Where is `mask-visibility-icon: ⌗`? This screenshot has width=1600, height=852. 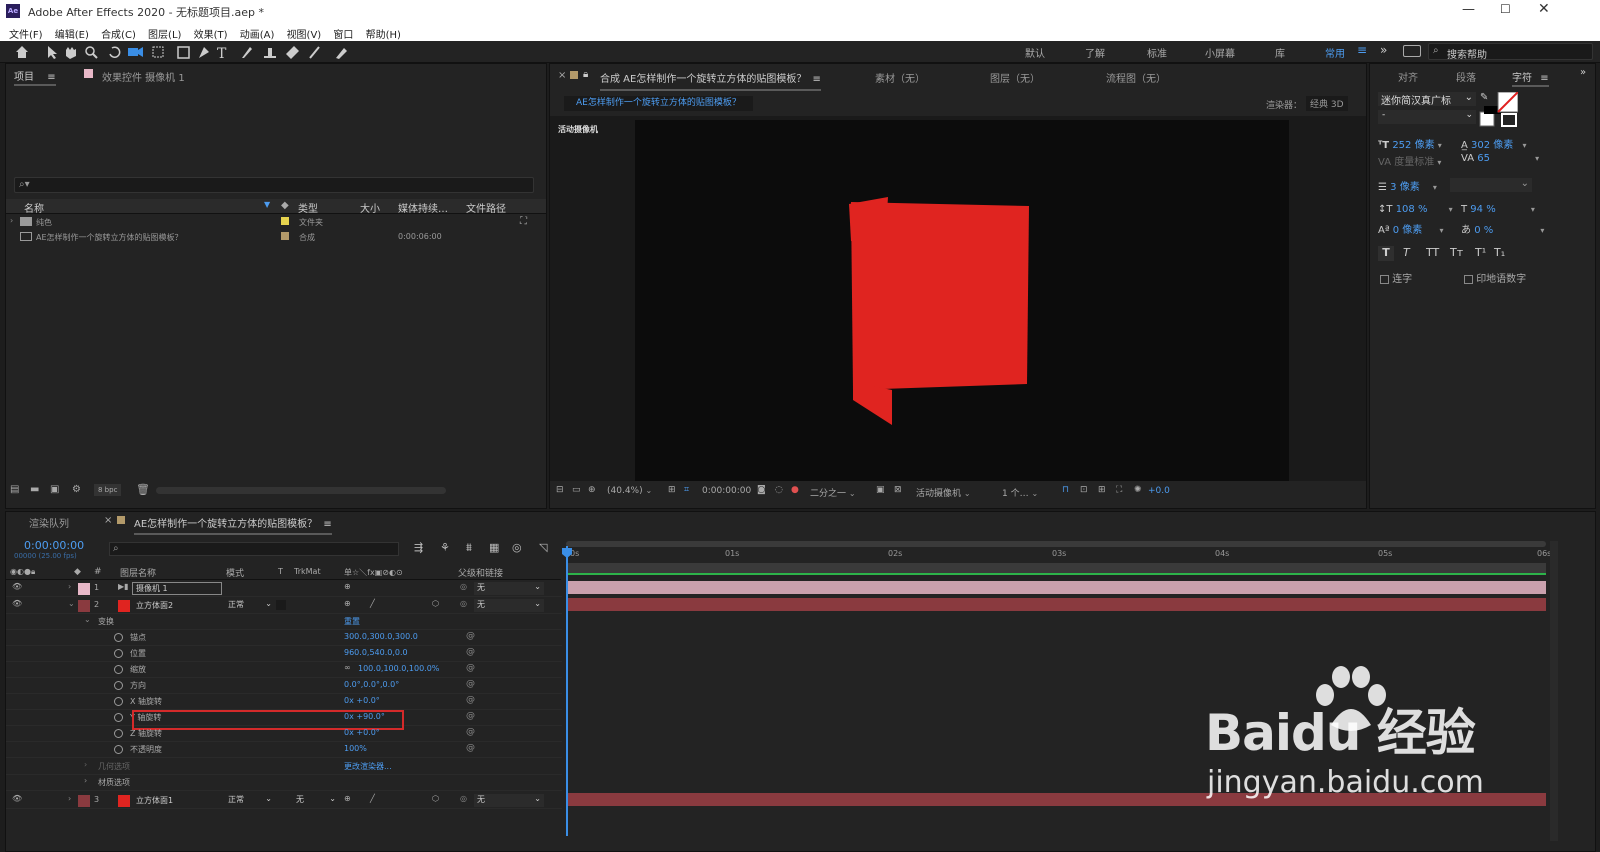
mask-visibility-icon: ⌗ is located at coordinates (686, 490).